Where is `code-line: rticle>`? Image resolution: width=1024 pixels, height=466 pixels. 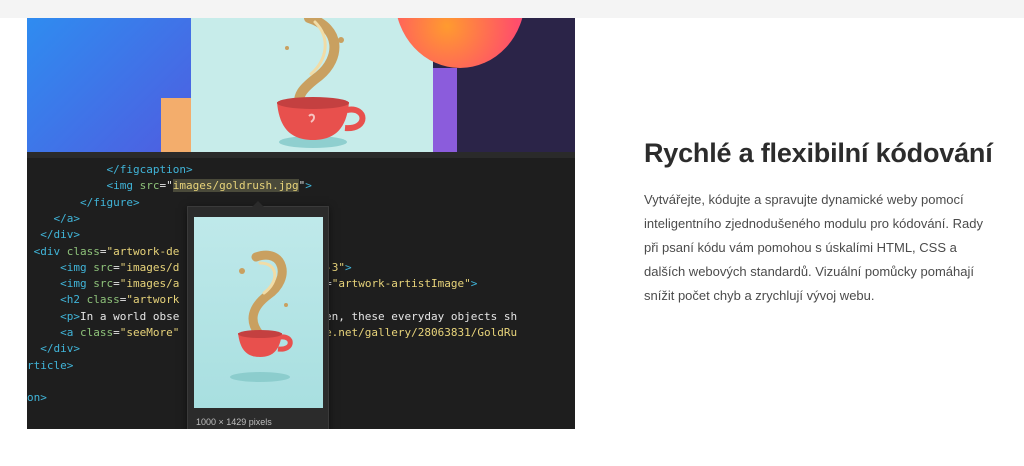
code-line: rticle> is located at coordinates (50, 366).